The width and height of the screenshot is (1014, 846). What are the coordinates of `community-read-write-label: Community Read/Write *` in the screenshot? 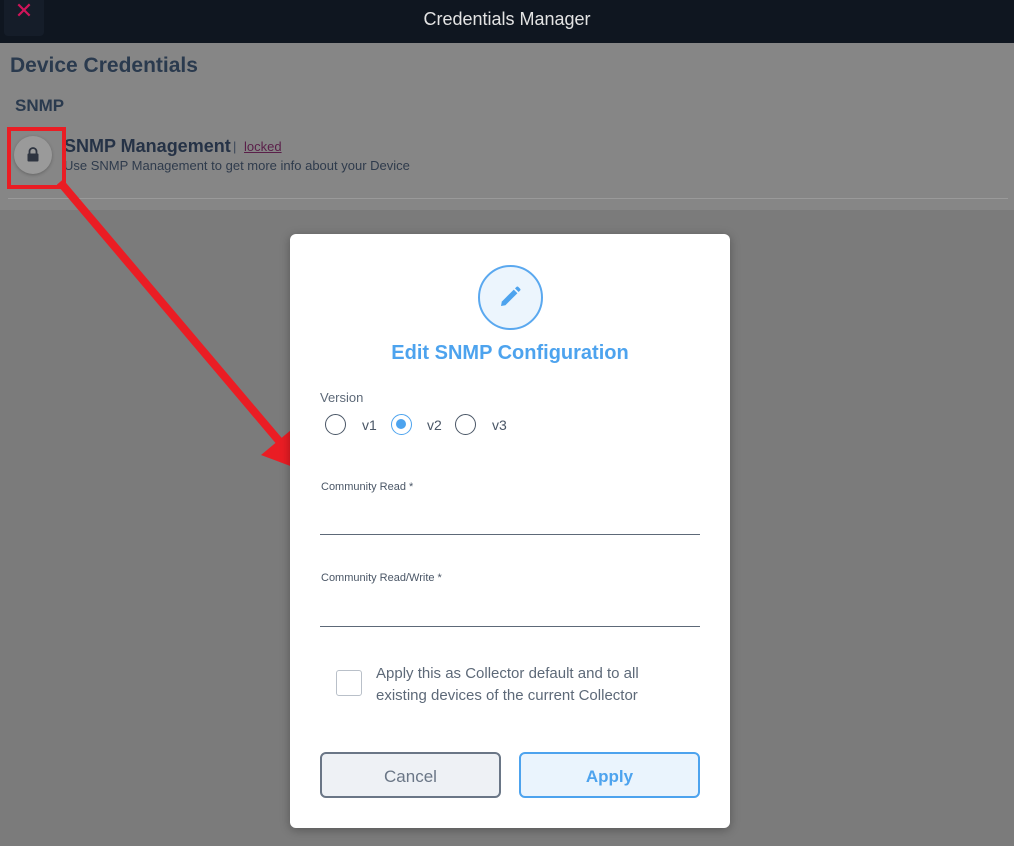 It's located at (381, 578).